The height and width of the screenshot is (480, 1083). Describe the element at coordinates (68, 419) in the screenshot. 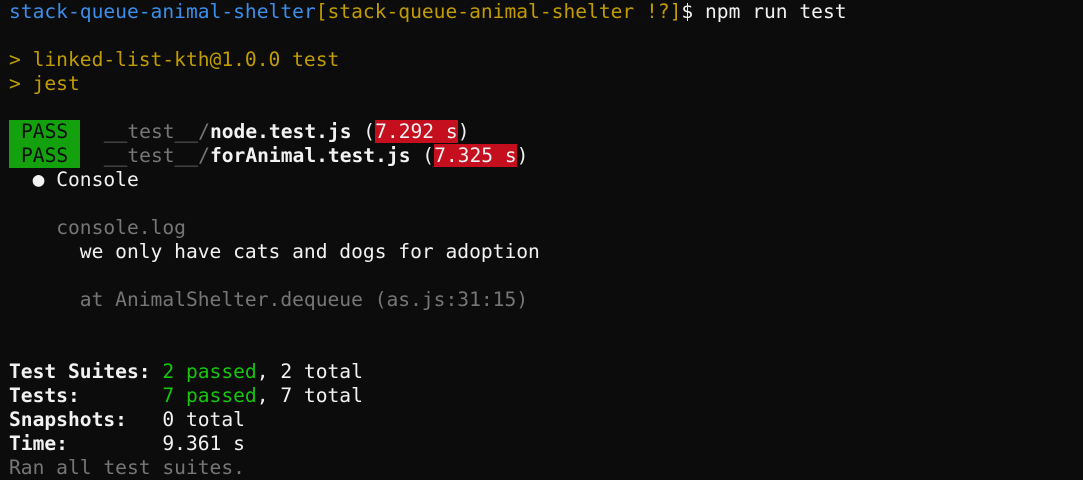

I see `summary-snapshots-label: Snapshots:` at that location.